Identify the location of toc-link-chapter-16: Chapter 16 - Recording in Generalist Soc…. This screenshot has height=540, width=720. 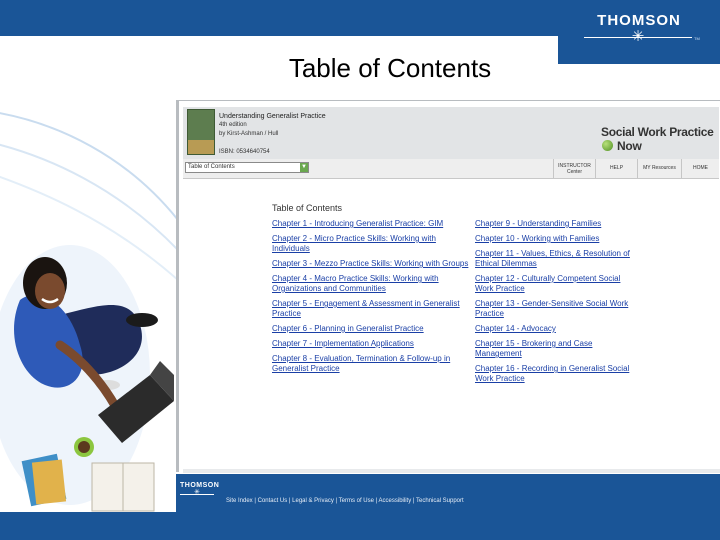
(555, 374).